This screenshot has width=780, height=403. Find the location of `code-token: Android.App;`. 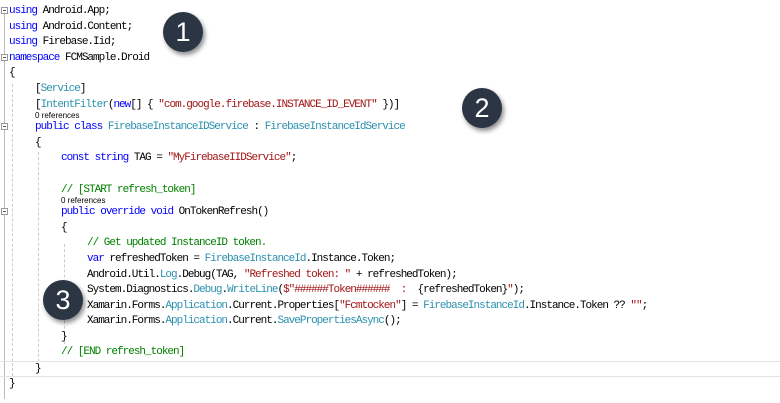

code-token: Android.App; is located at coordinates (74, 11).